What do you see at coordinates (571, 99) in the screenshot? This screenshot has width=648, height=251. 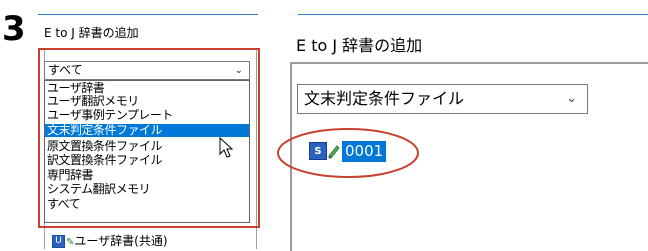 I see `chevron-down-icon: ⌄` at bounding box center [571, 99].